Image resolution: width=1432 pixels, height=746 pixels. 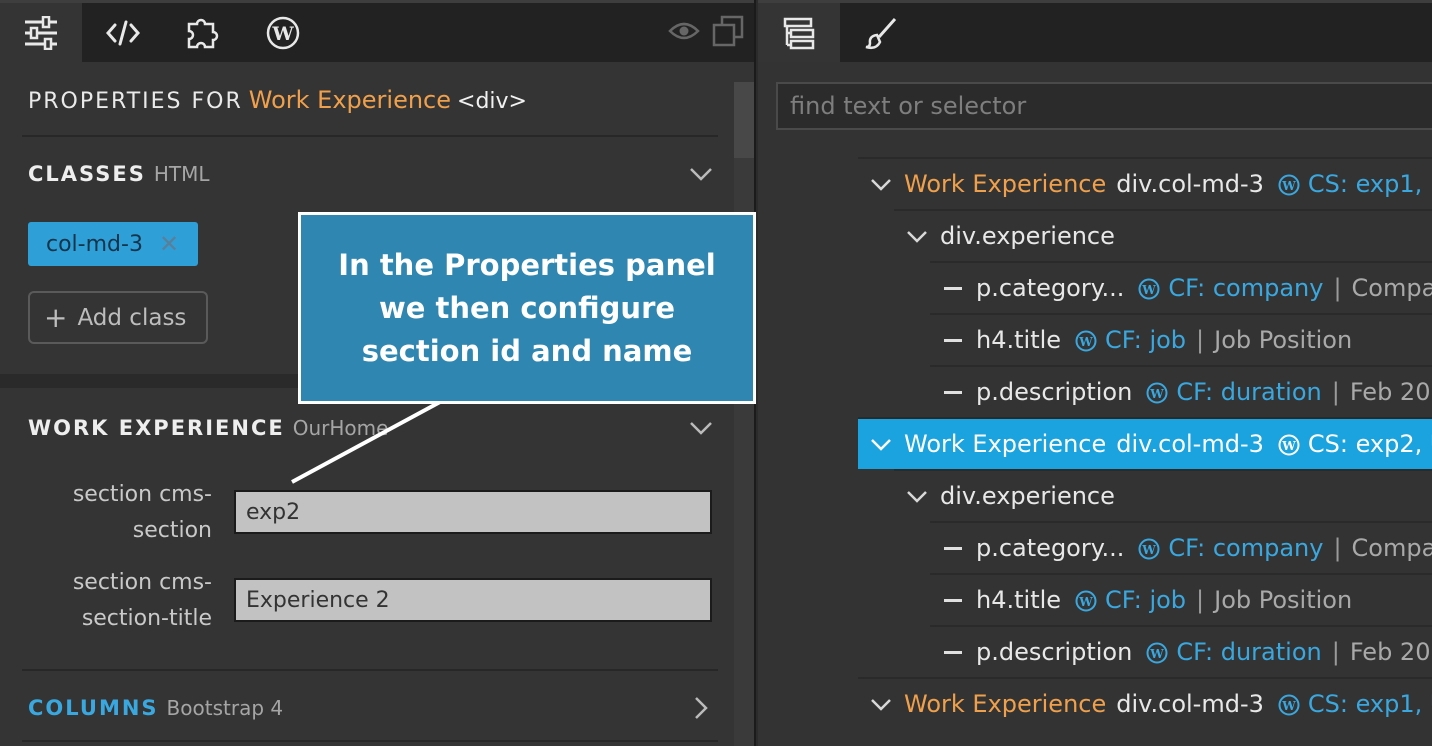 What do you see at coordinates (350, 100) in the screenshot?
I see `element-name: Work Experience` at bounding box center [350, 100].